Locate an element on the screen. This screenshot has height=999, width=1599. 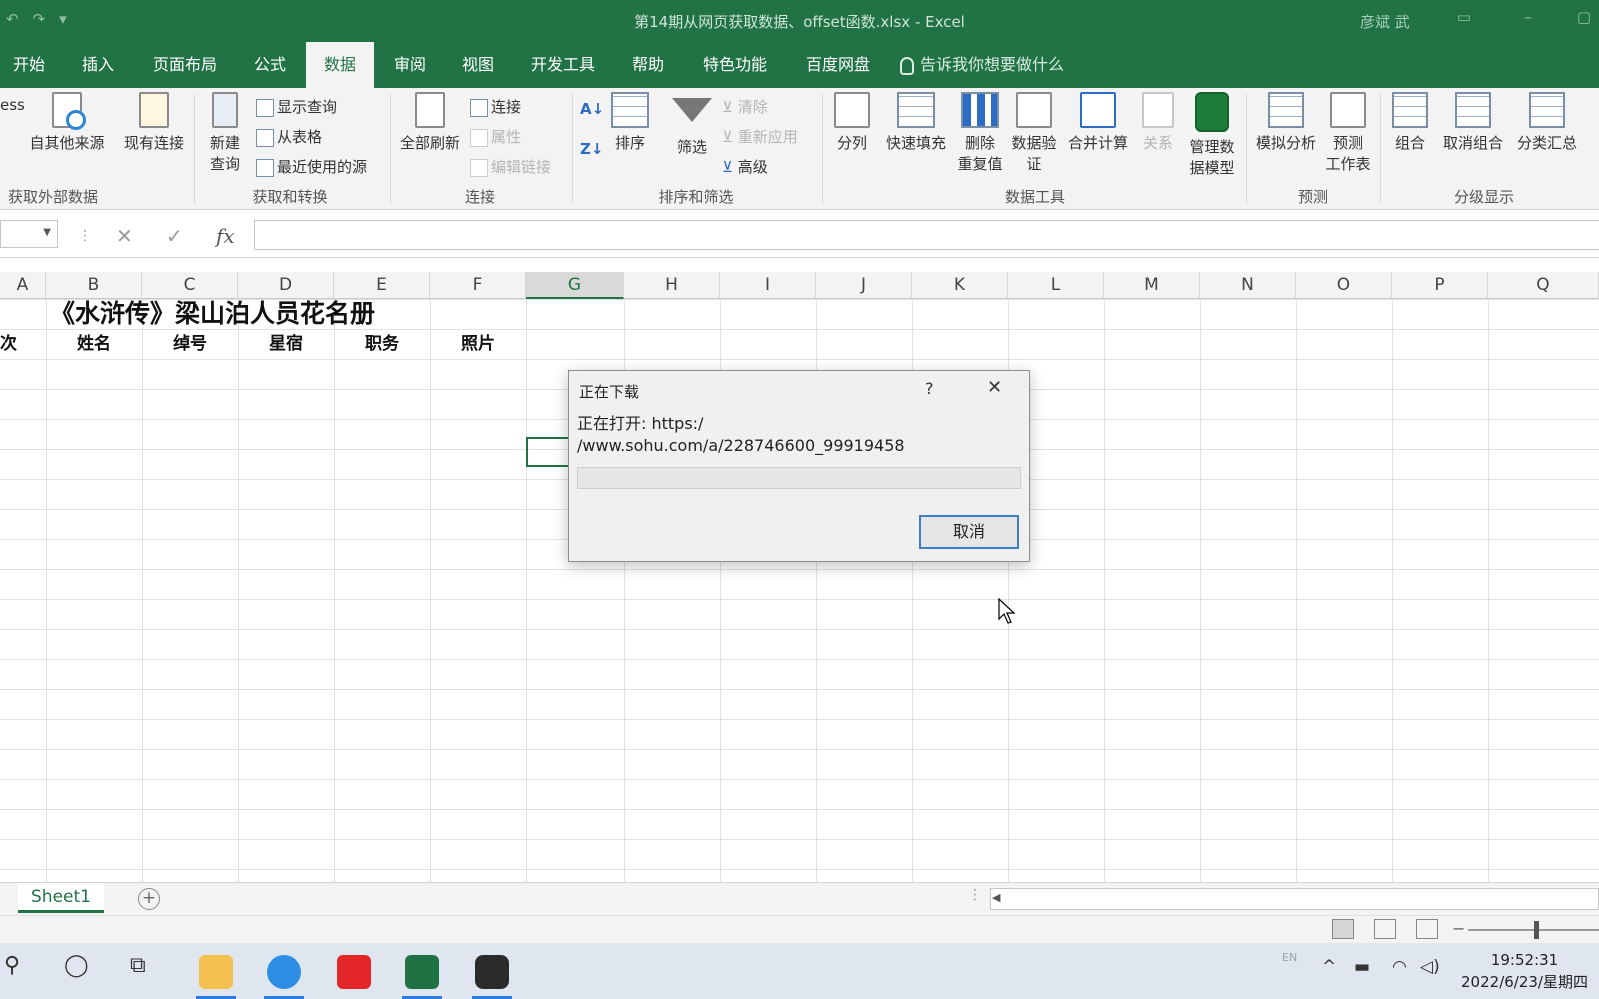
existing-connections-button: 现有连接 is located at coordinates (154, 122).